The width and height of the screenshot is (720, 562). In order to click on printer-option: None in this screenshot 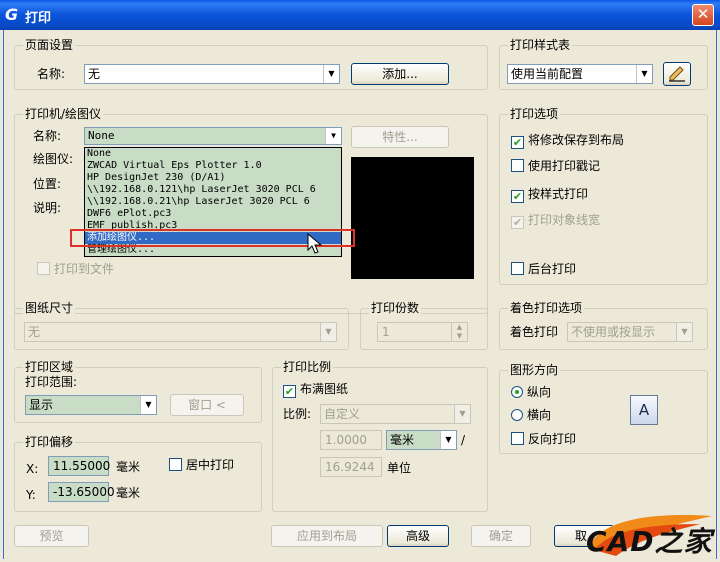, I will do `click(213, 154)`.